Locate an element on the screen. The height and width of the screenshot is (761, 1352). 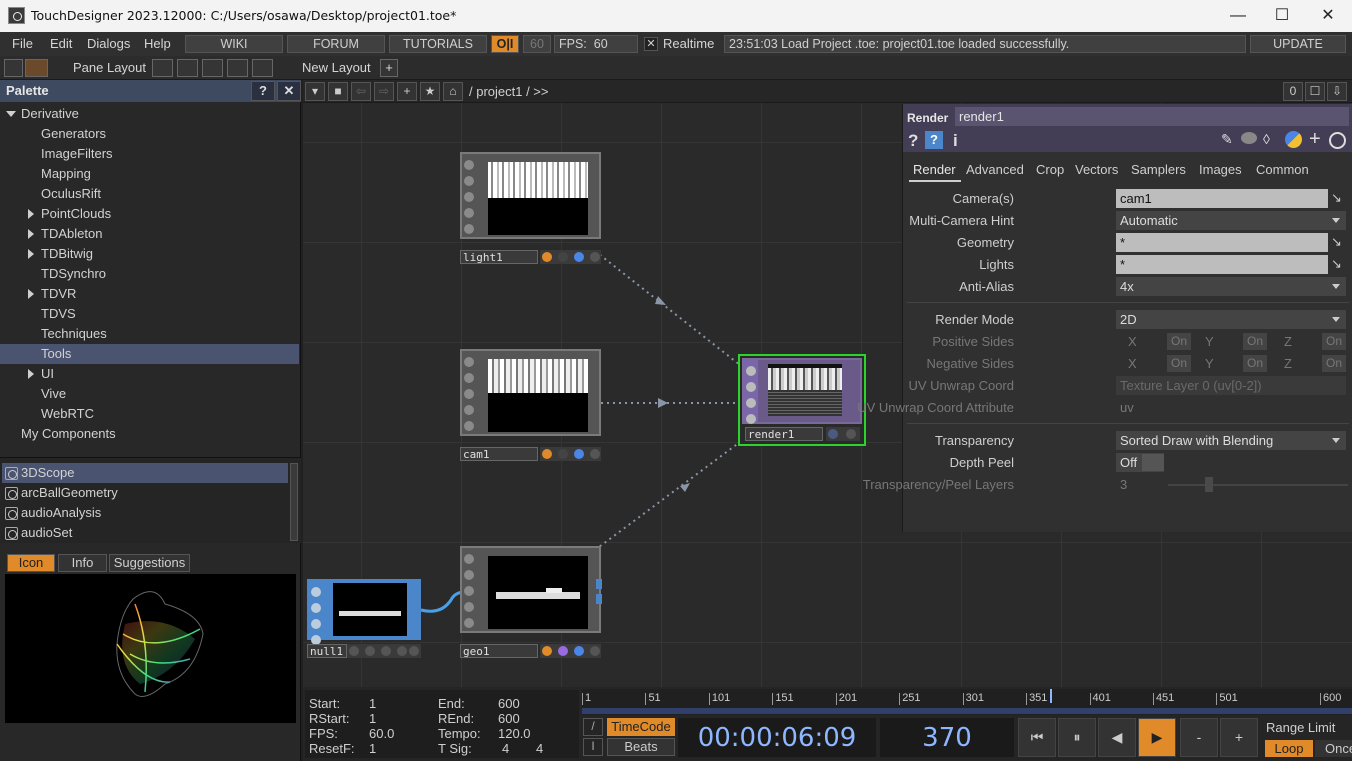
palette-folder-generators: Generators is located at coordinates (149, 134).